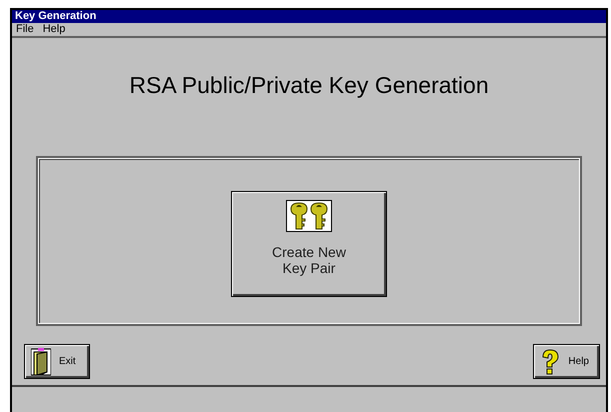 Image resolution: width=611 pixels, height=412 pixels. What do you see at coordinates (309, 244) in the screenshot?
I see `create-key-pair-button: Create New Key Pair` at bounding box center [309, 244].